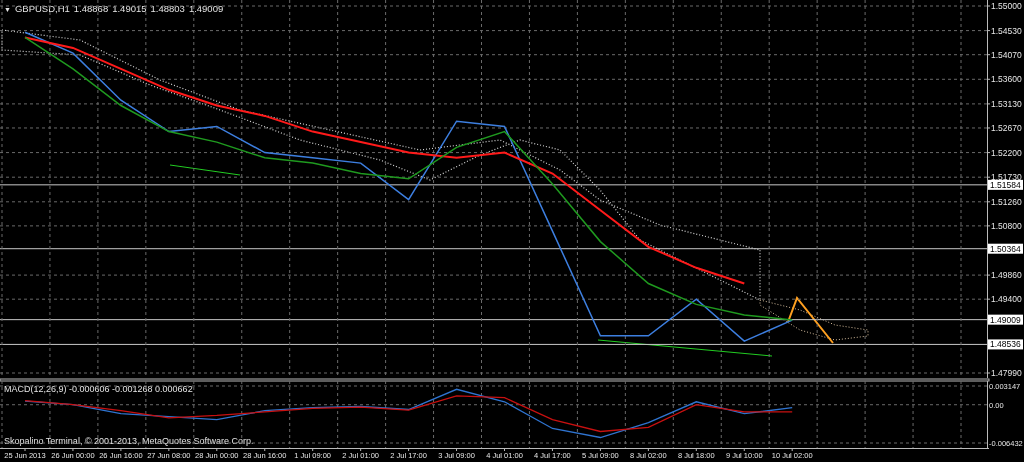 This screenshot has width=1024, height=462. I want to click on price-axis-label: 1.50800, so click(1006, 225).